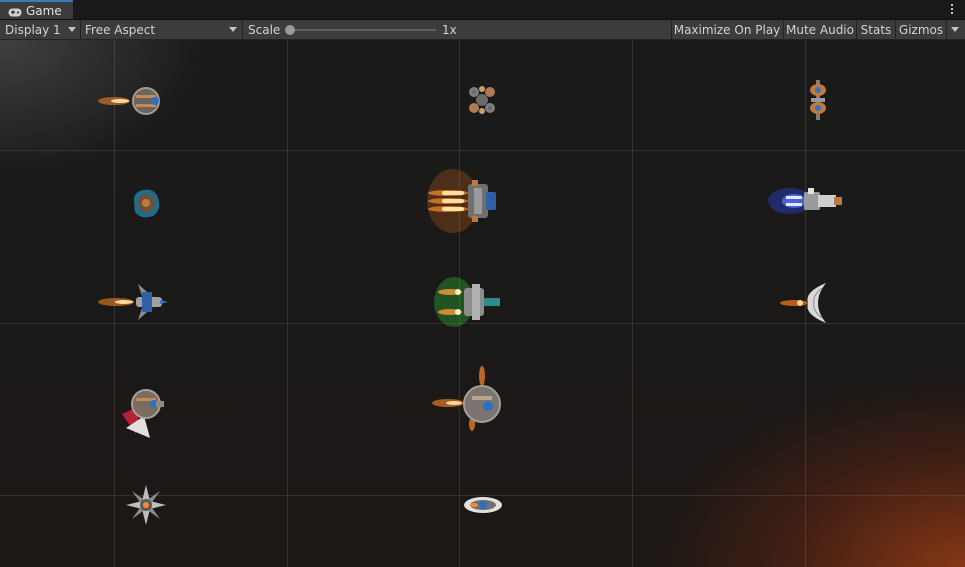  I want to click on display-dropdown: Display 1, so click(40, 29).